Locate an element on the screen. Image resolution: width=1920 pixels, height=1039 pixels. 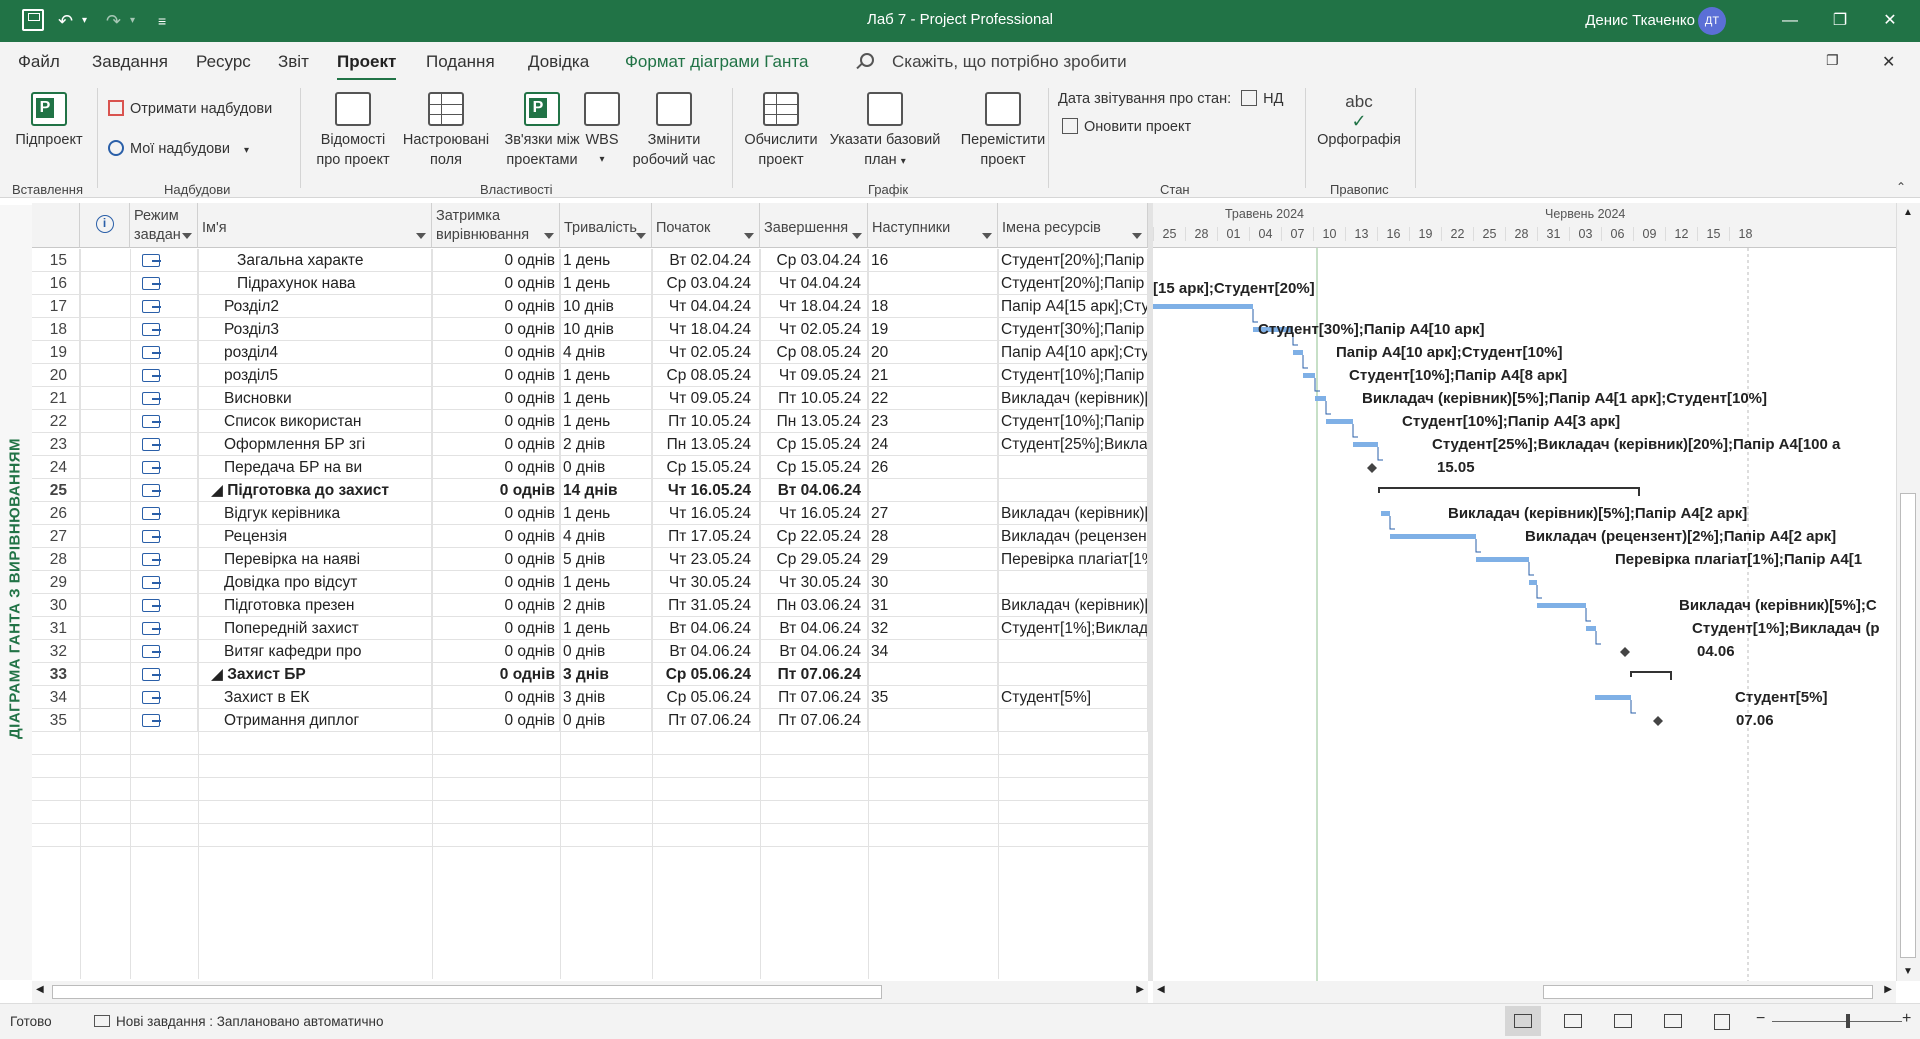
custom-fields-button: Настроювані поля is located at coordinates (446, 128).